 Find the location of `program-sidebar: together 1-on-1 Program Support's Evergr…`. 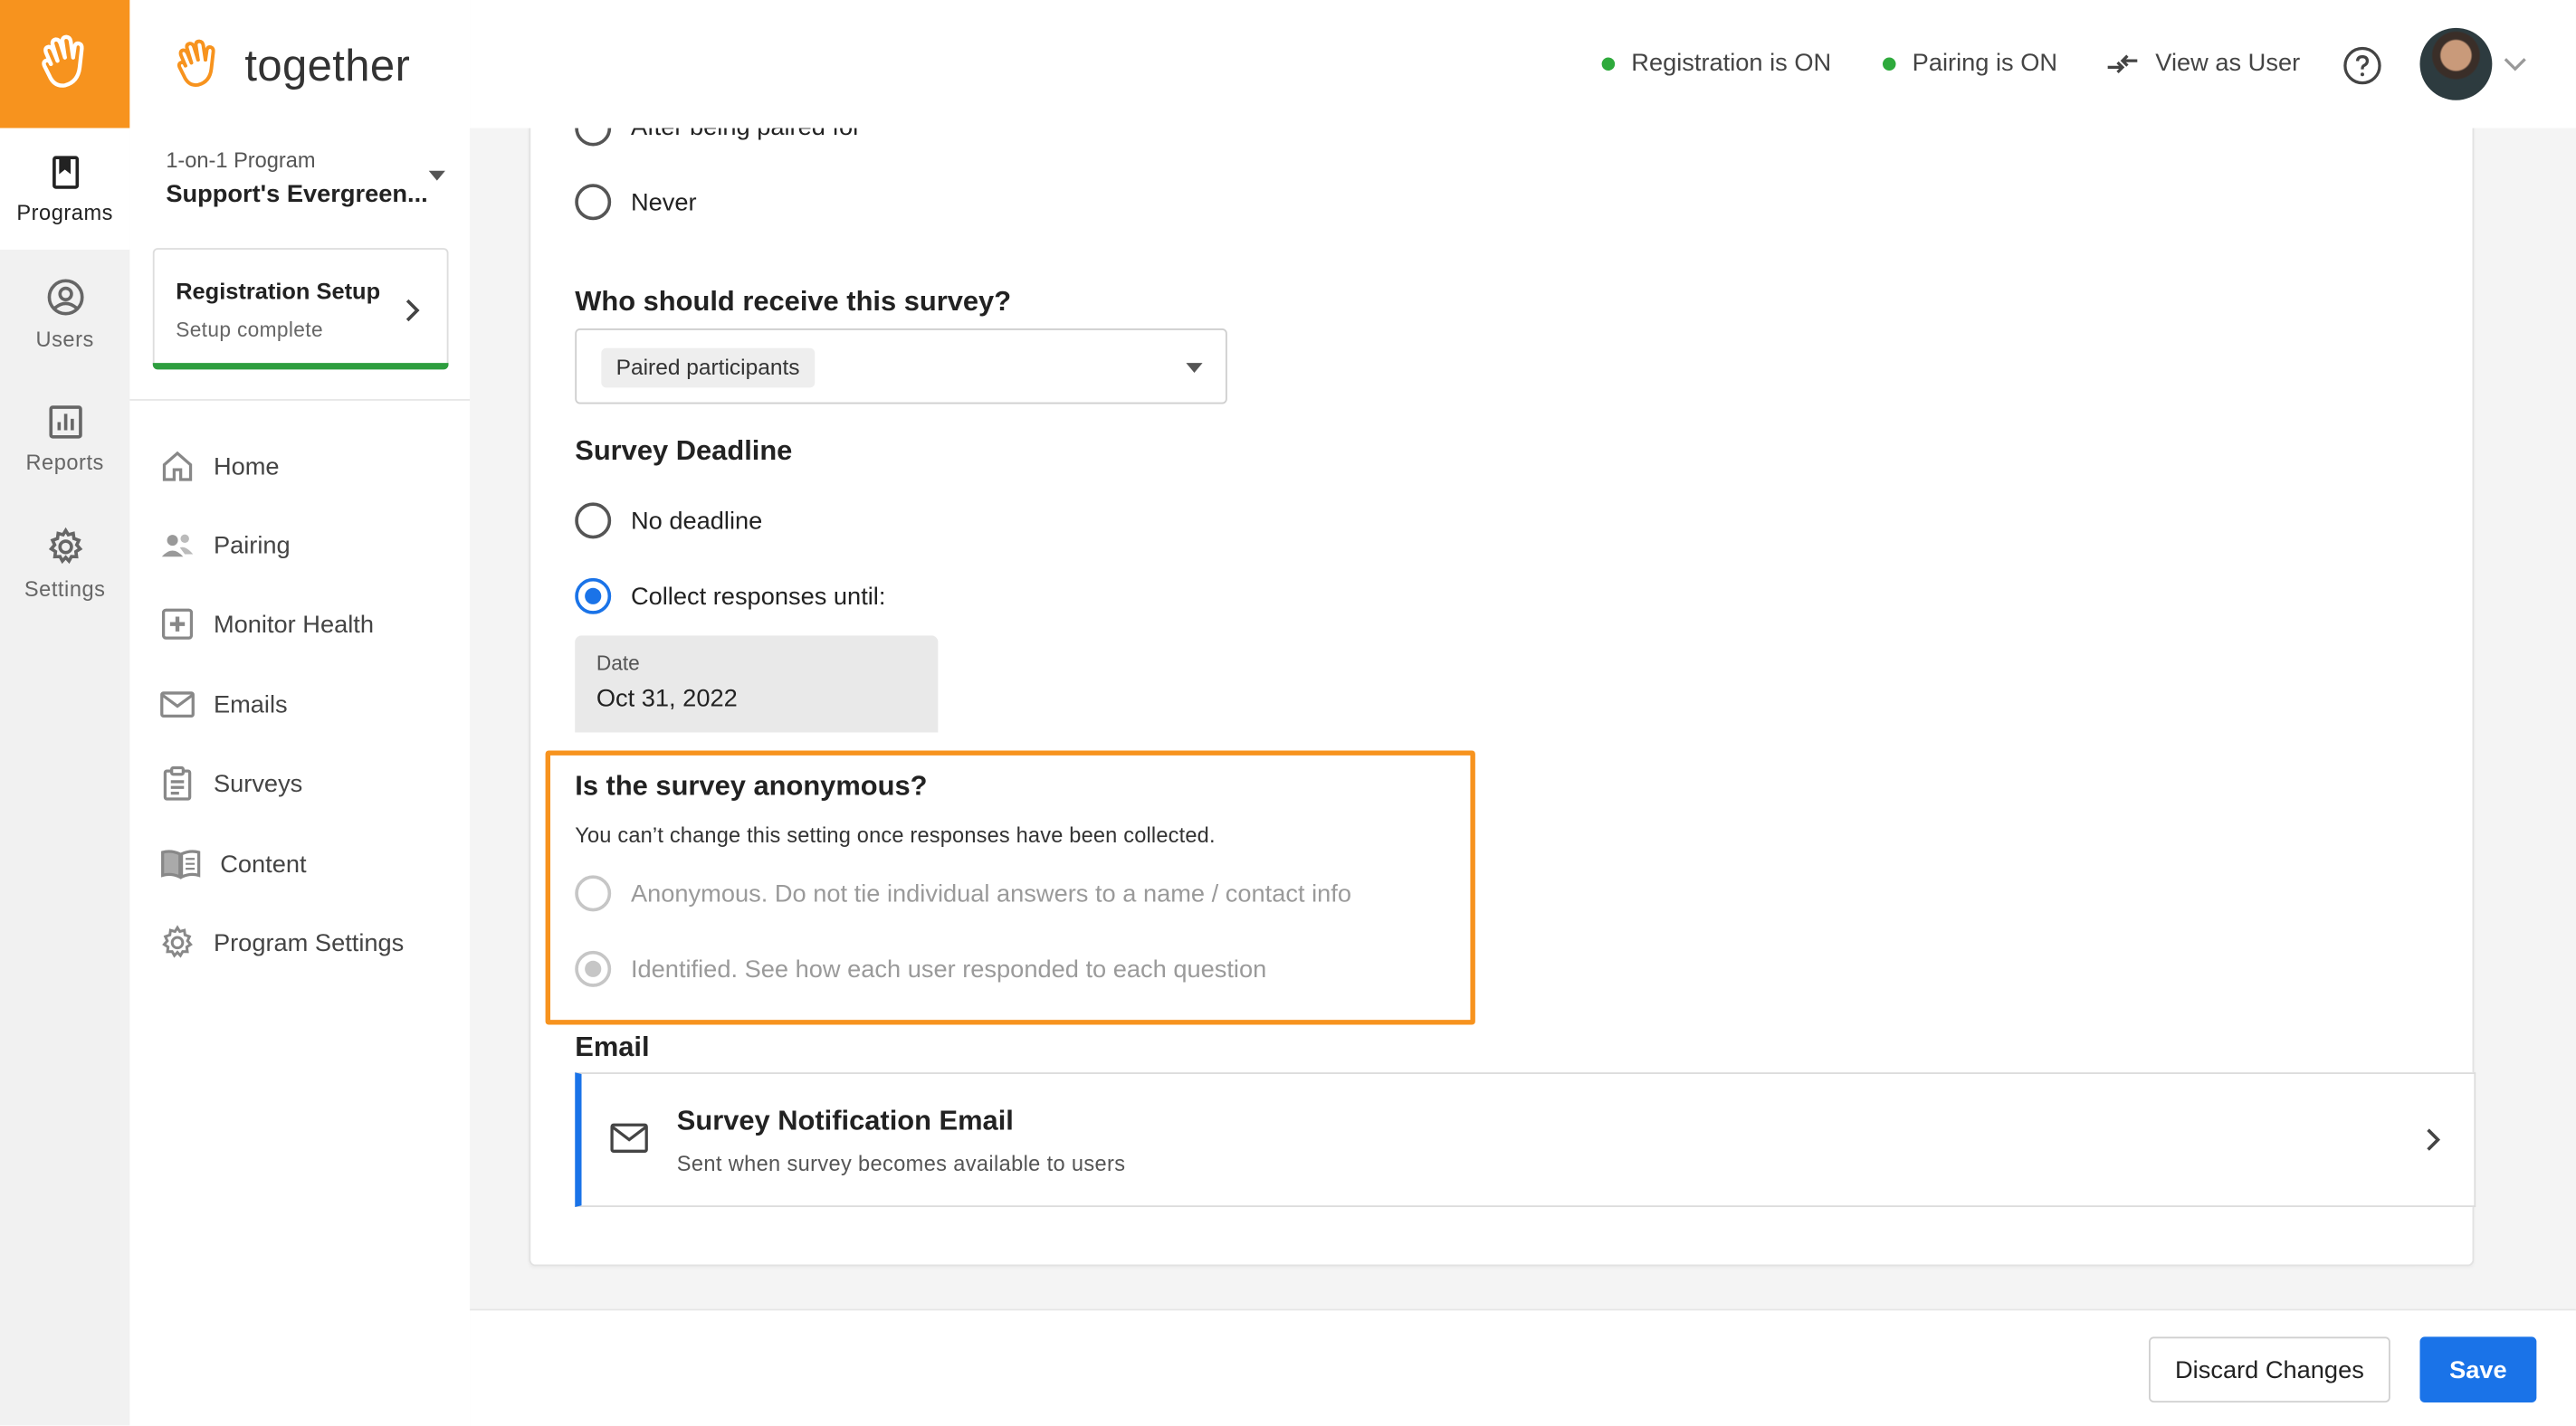

program-sidebar: together 1-on-1 Program Support's Evergr… is located at coordinates (300, 713).